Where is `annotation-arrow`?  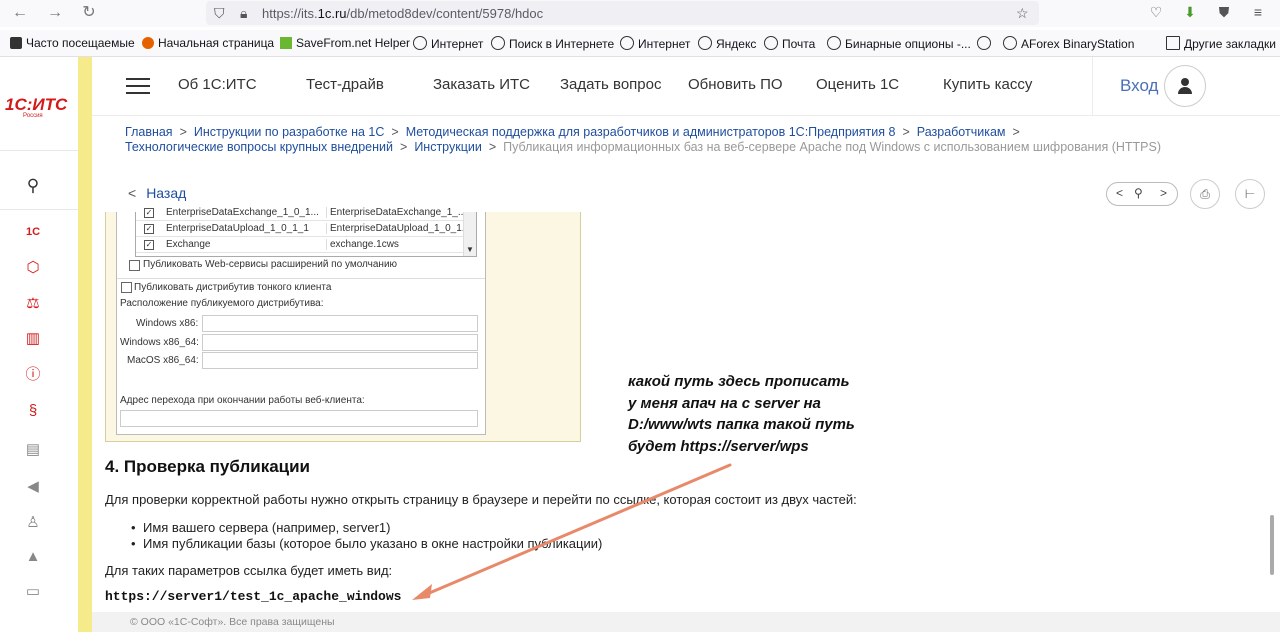
annotation-arrow is located at coordinates (572, 531).